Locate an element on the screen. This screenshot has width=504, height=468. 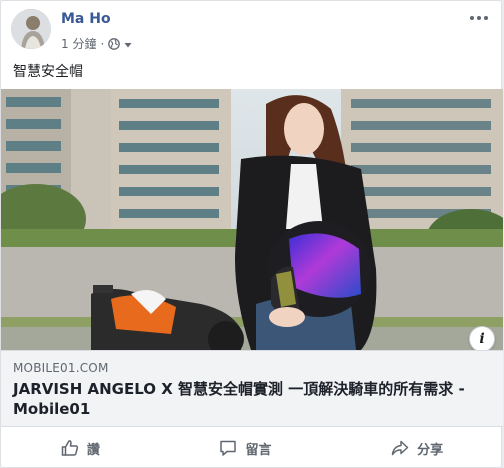
share-button: 分享 is located at coordinates (417, 448).